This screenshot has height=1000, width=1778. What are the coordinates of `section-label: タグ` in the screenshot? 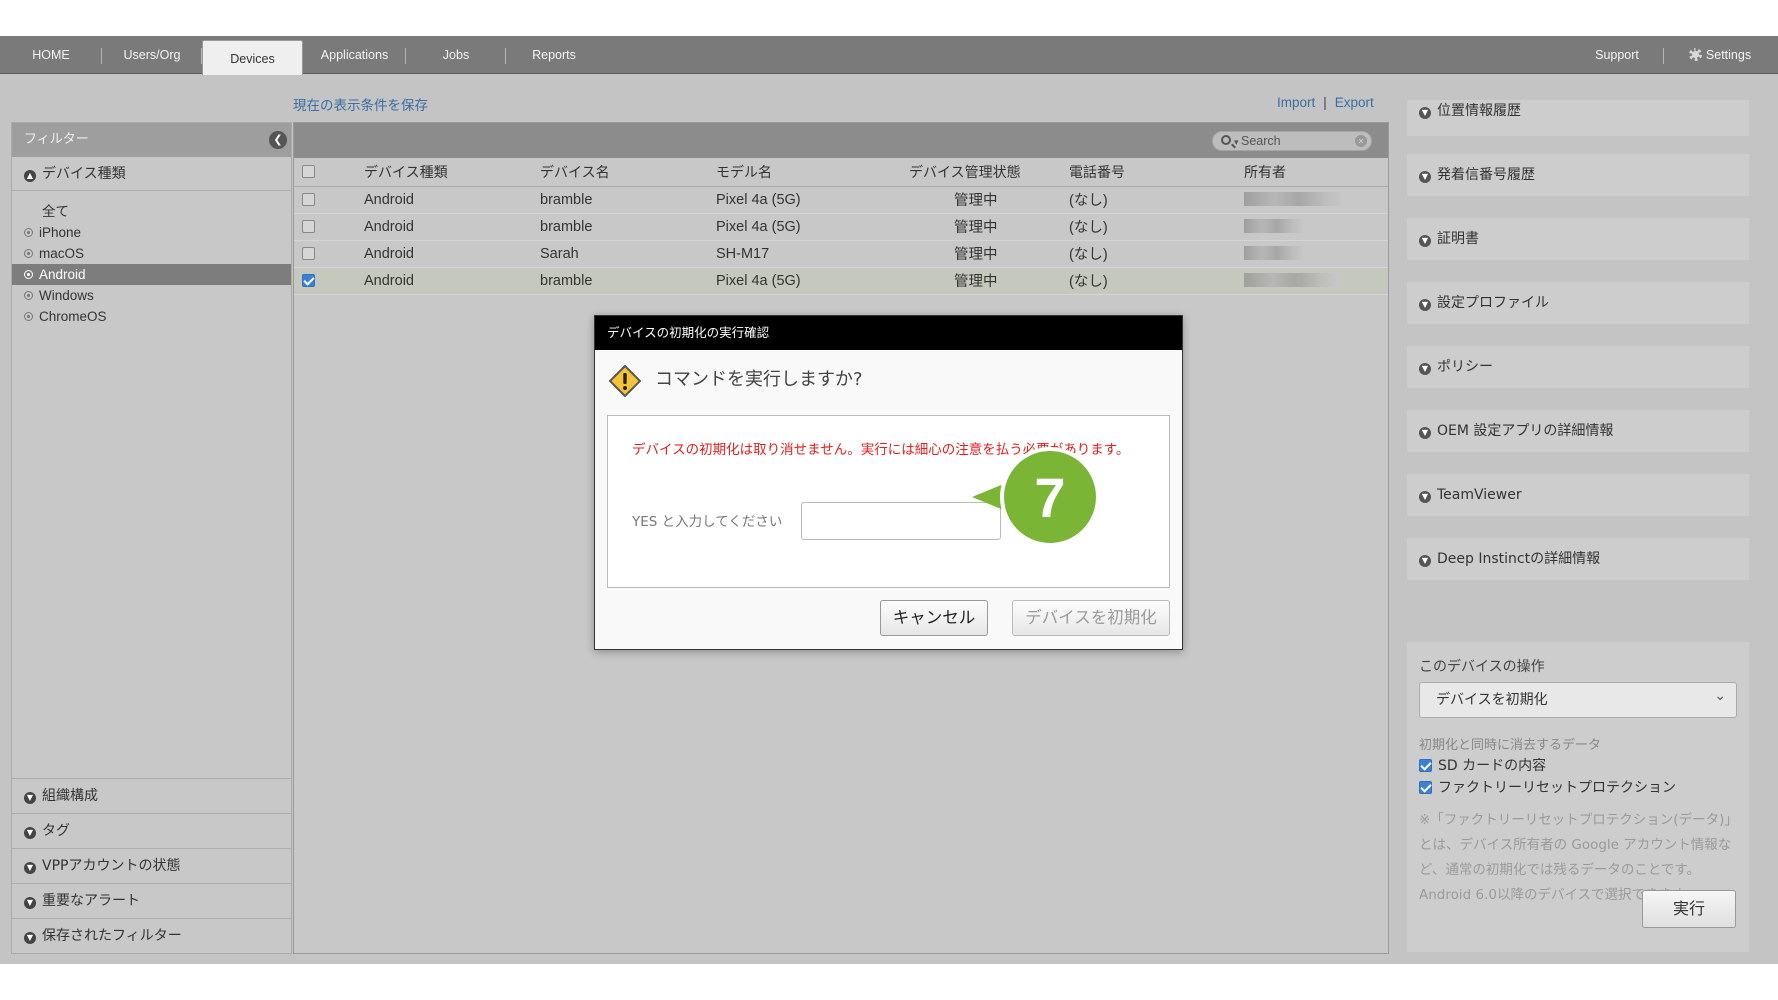 It's located at (56, 831).